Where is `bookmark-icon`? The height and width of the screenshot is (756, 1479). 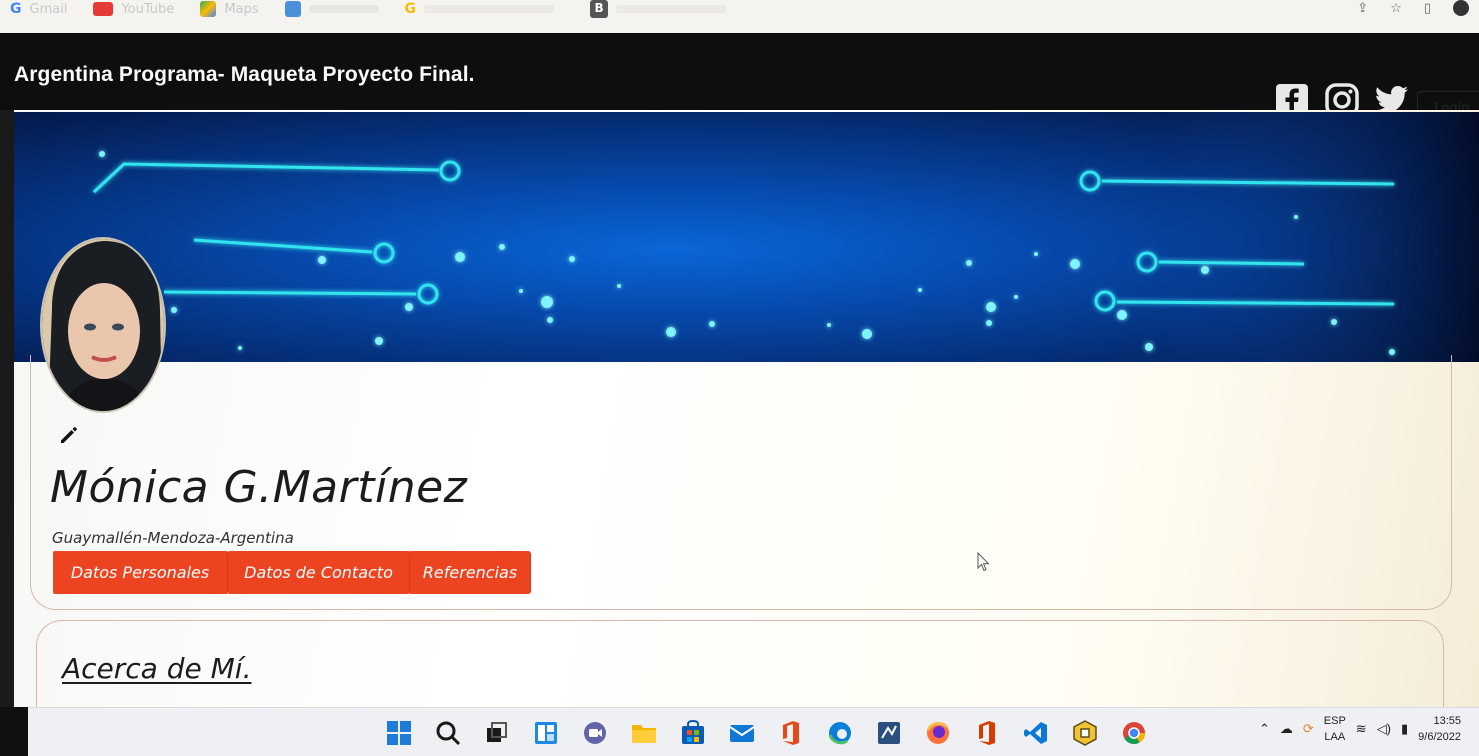 bookmark-icon is located at coordinates (292, 9).